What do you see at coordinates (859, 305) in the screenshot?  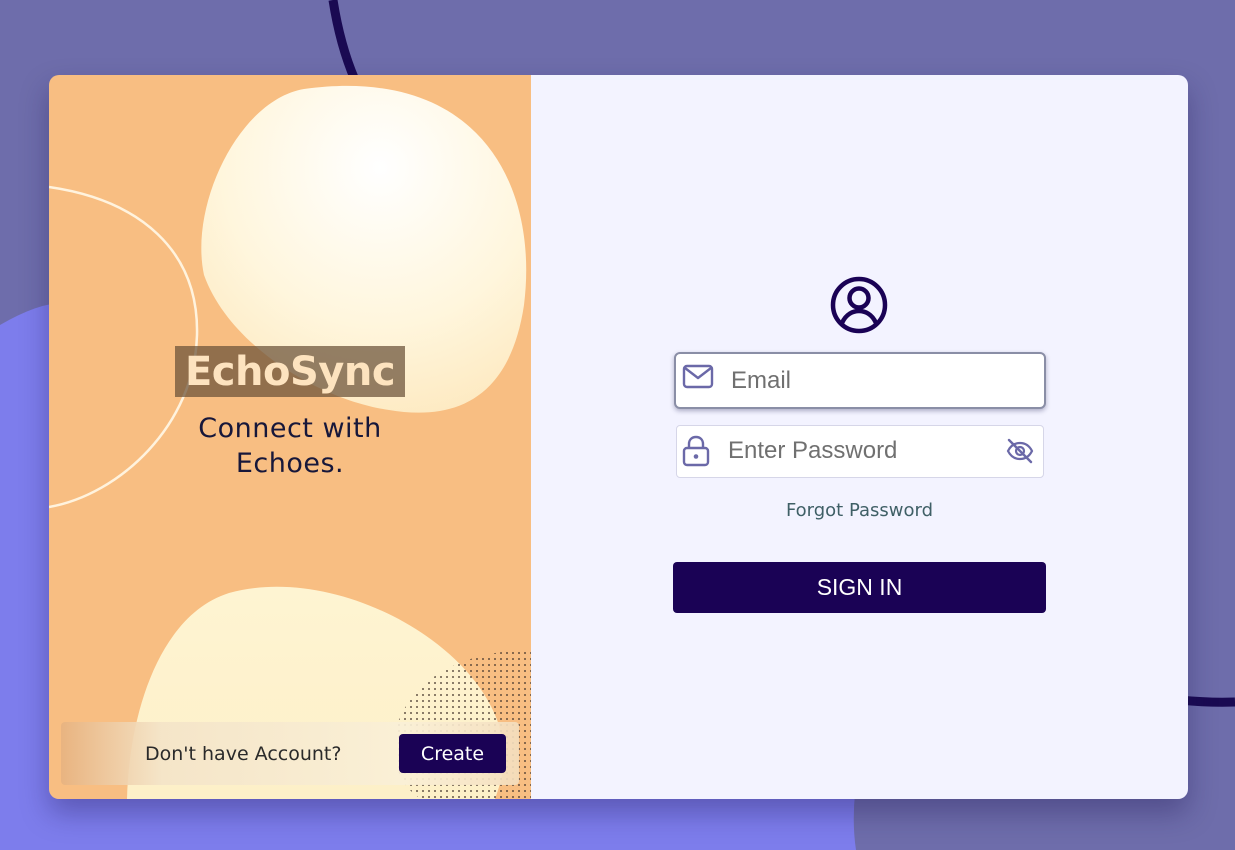 I see `user-circle-icon` at bounding box center [859, 305].